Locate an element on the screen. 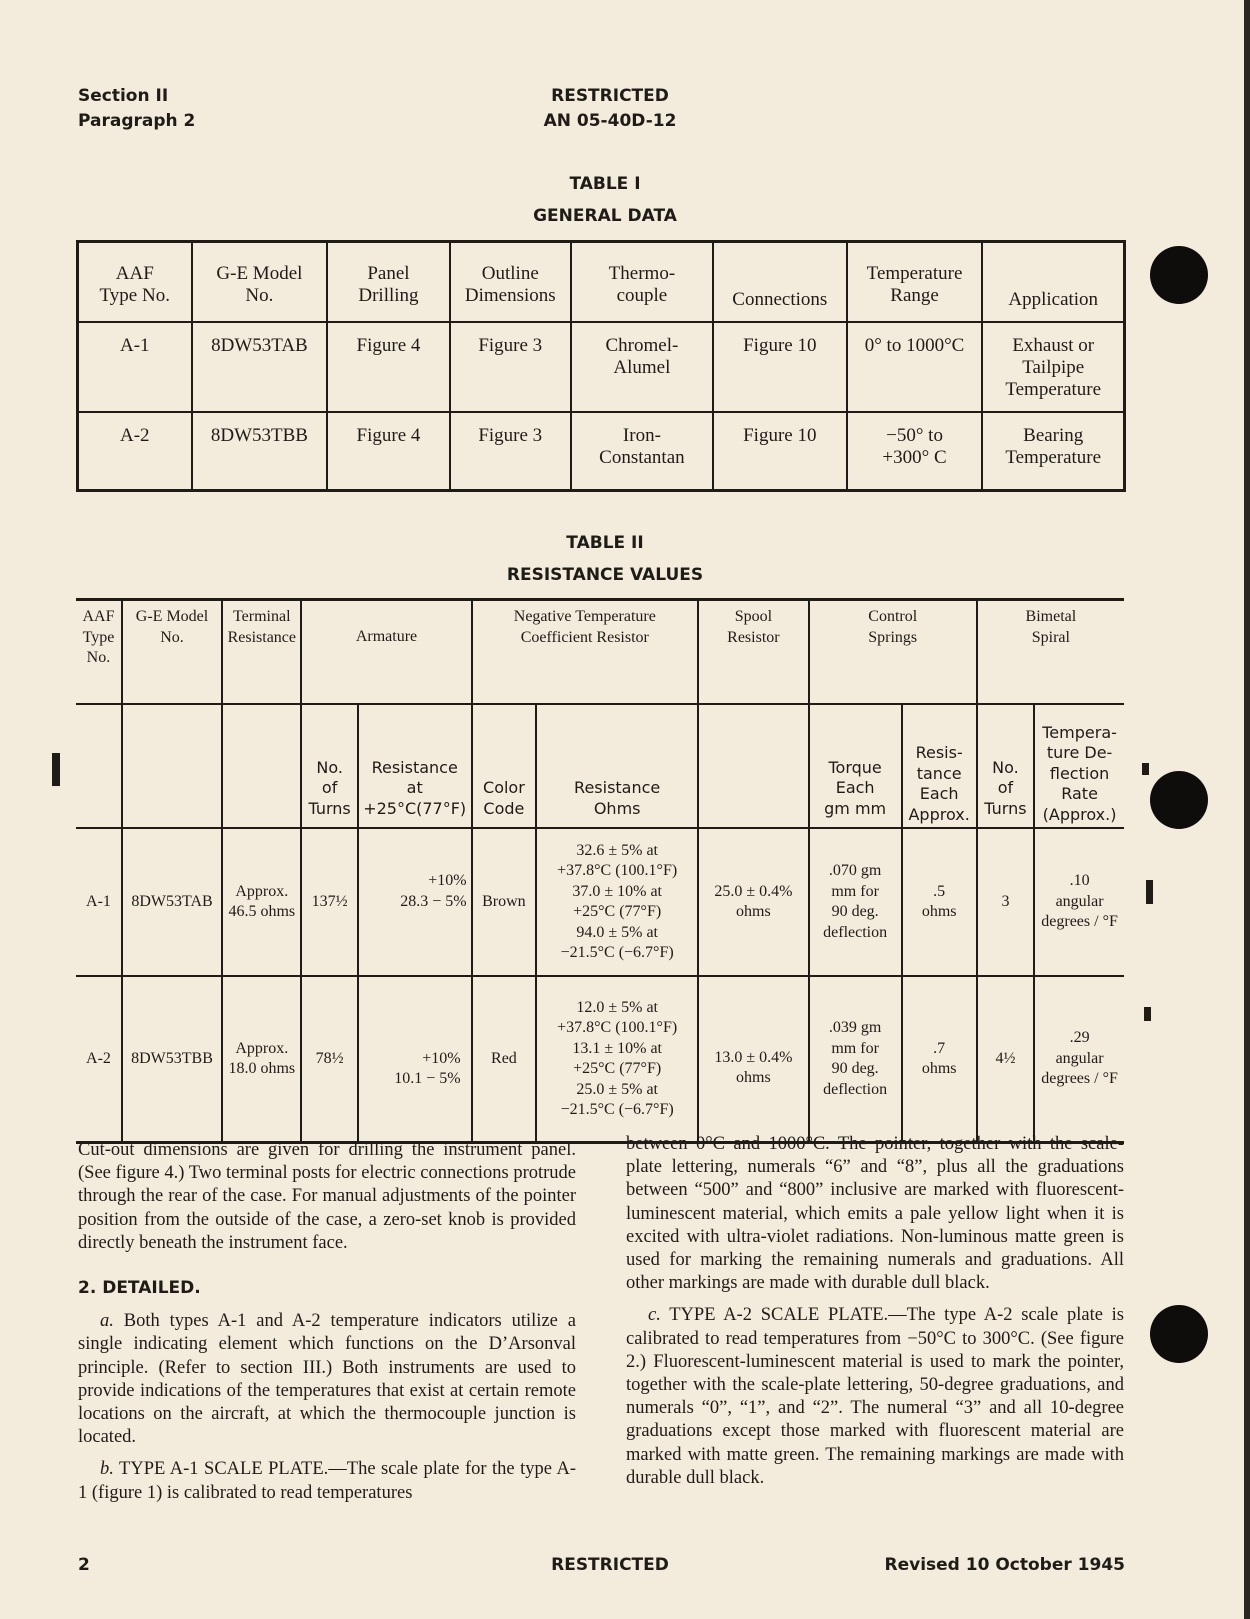 This screenshot has width=1250, height=1619. running-header-left: Section II Paragraph 2 is located at coordinates (136, 109).